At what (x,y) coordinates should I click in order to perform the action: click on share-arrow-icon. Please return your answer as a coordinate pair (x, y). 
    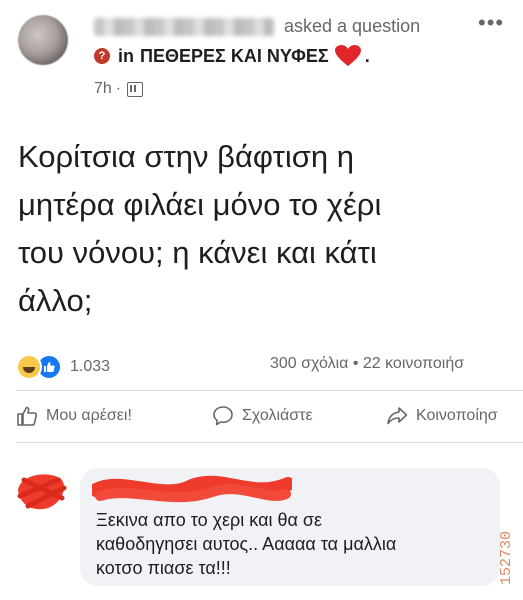
    Looking at the image, I should click on (397, 416).